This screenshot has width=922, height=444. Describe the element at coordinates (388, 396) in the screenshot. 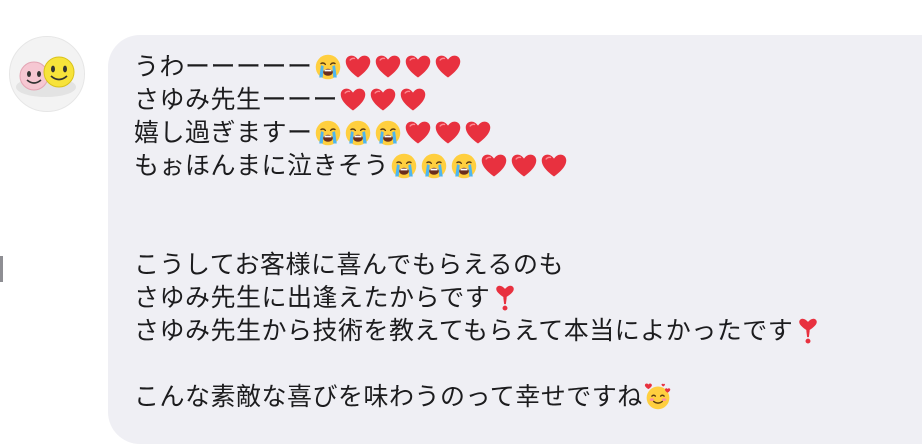

I see `message-line-text: こんな素敵な喜びを味わうのって幸せですね` at that location.